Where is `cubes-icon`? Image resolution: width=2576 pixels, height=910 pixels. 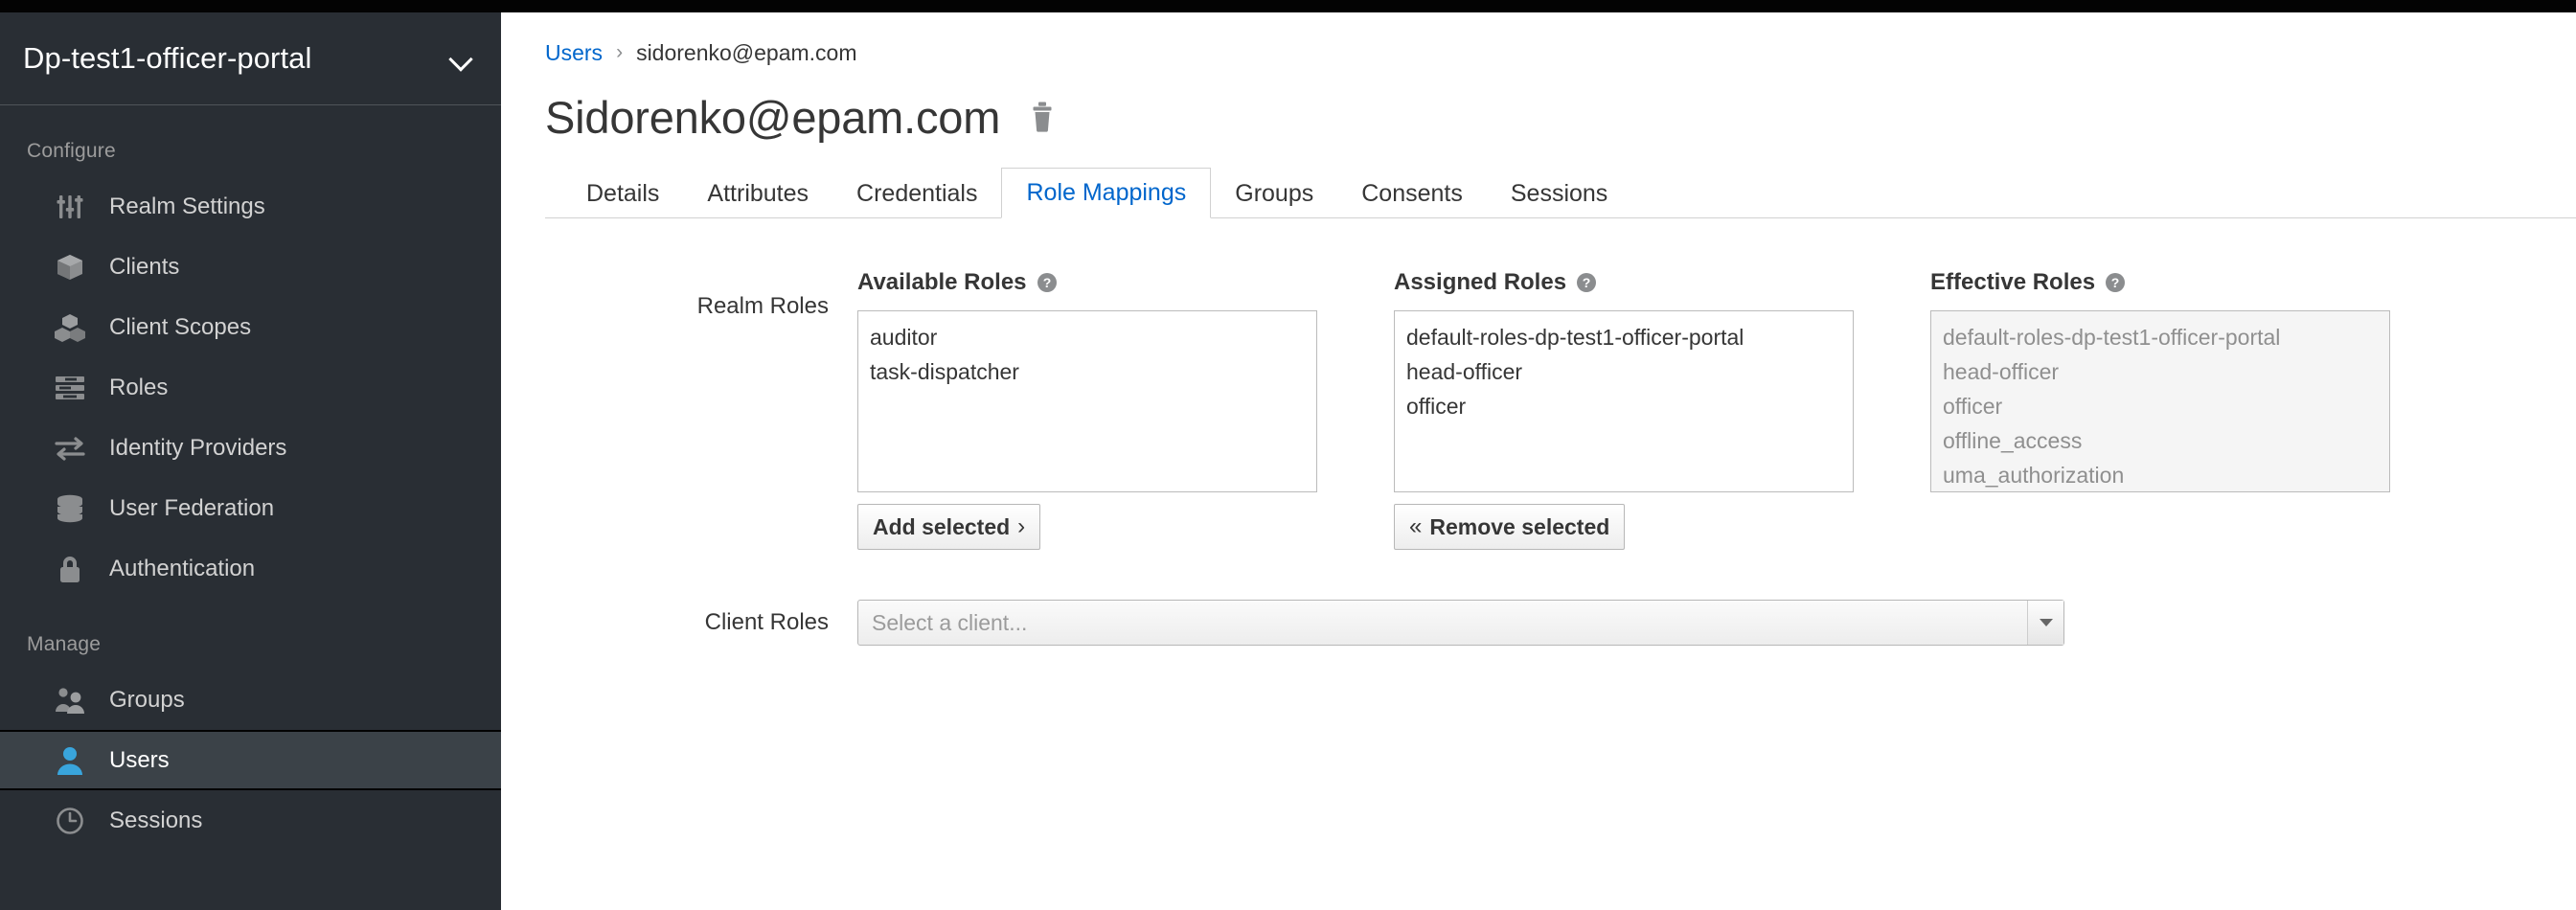
cubes-icon is located at coordinates (70, 328).